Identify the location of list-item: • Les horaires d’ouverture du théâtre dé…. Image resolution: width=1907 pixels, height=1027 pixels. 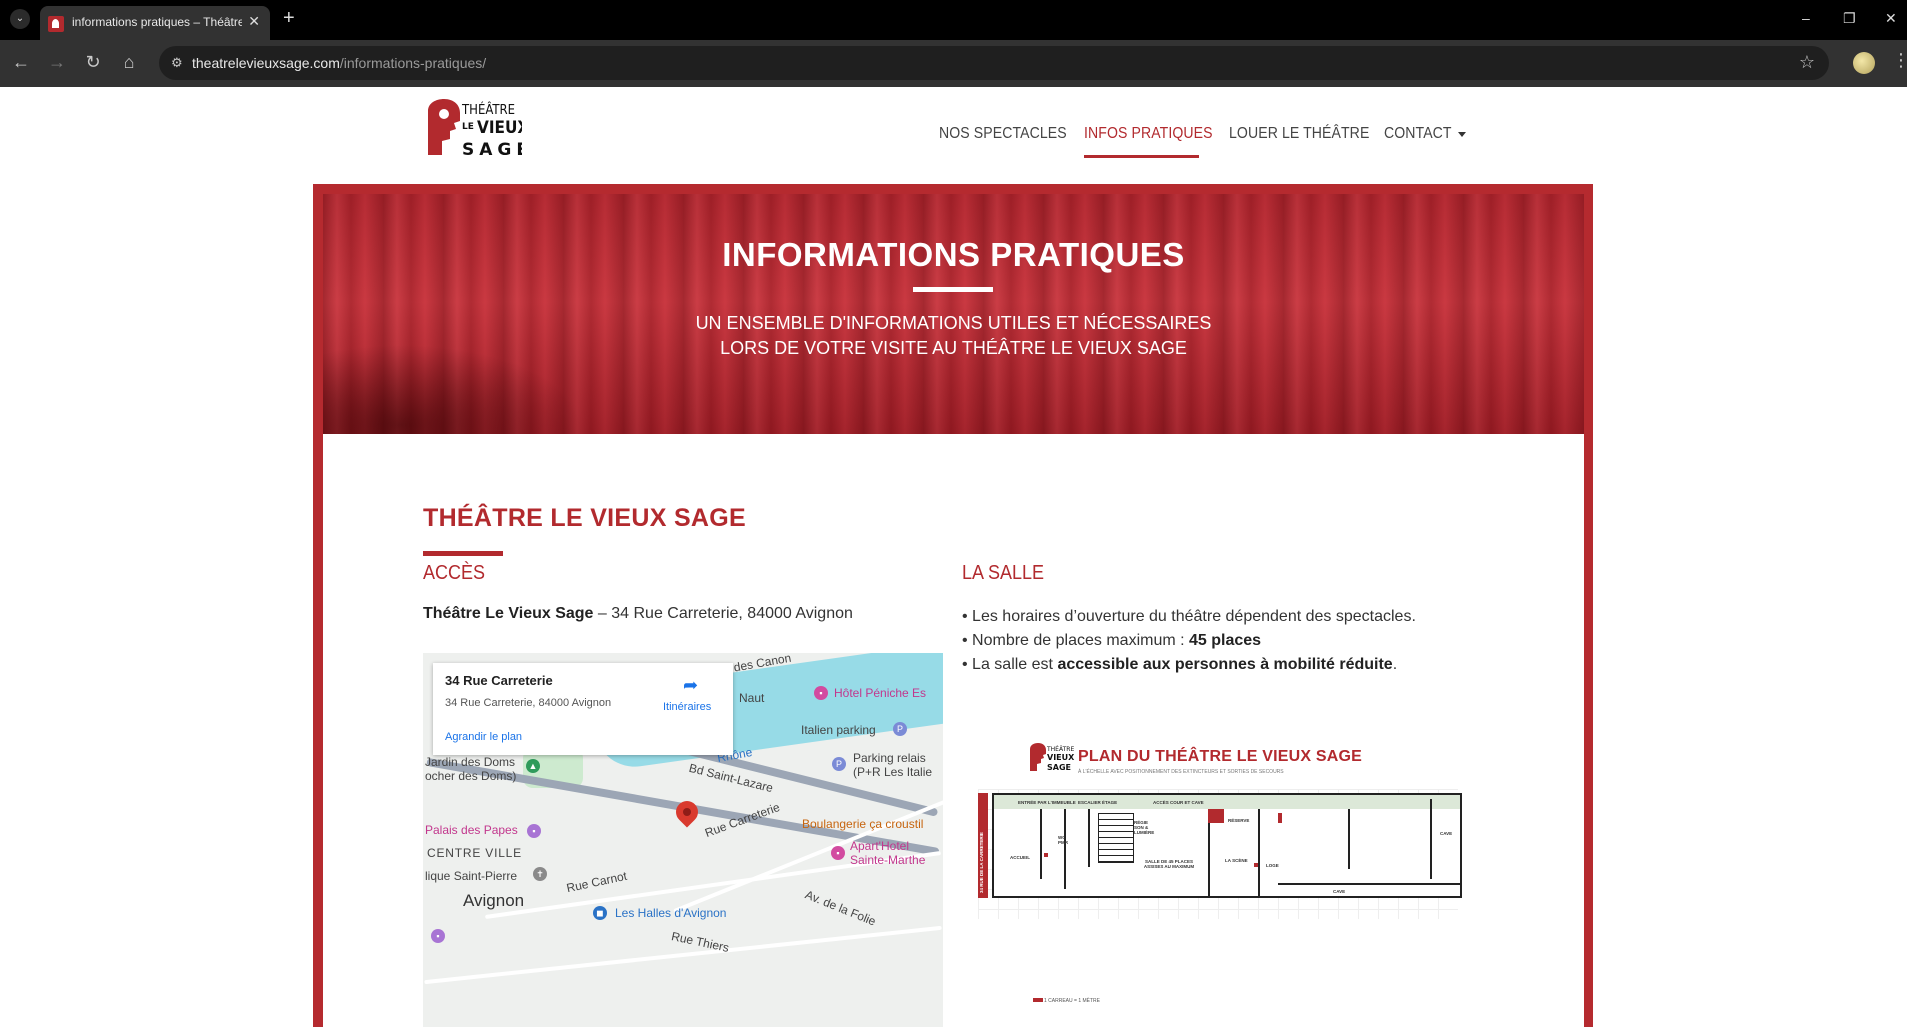
(1189, 616).